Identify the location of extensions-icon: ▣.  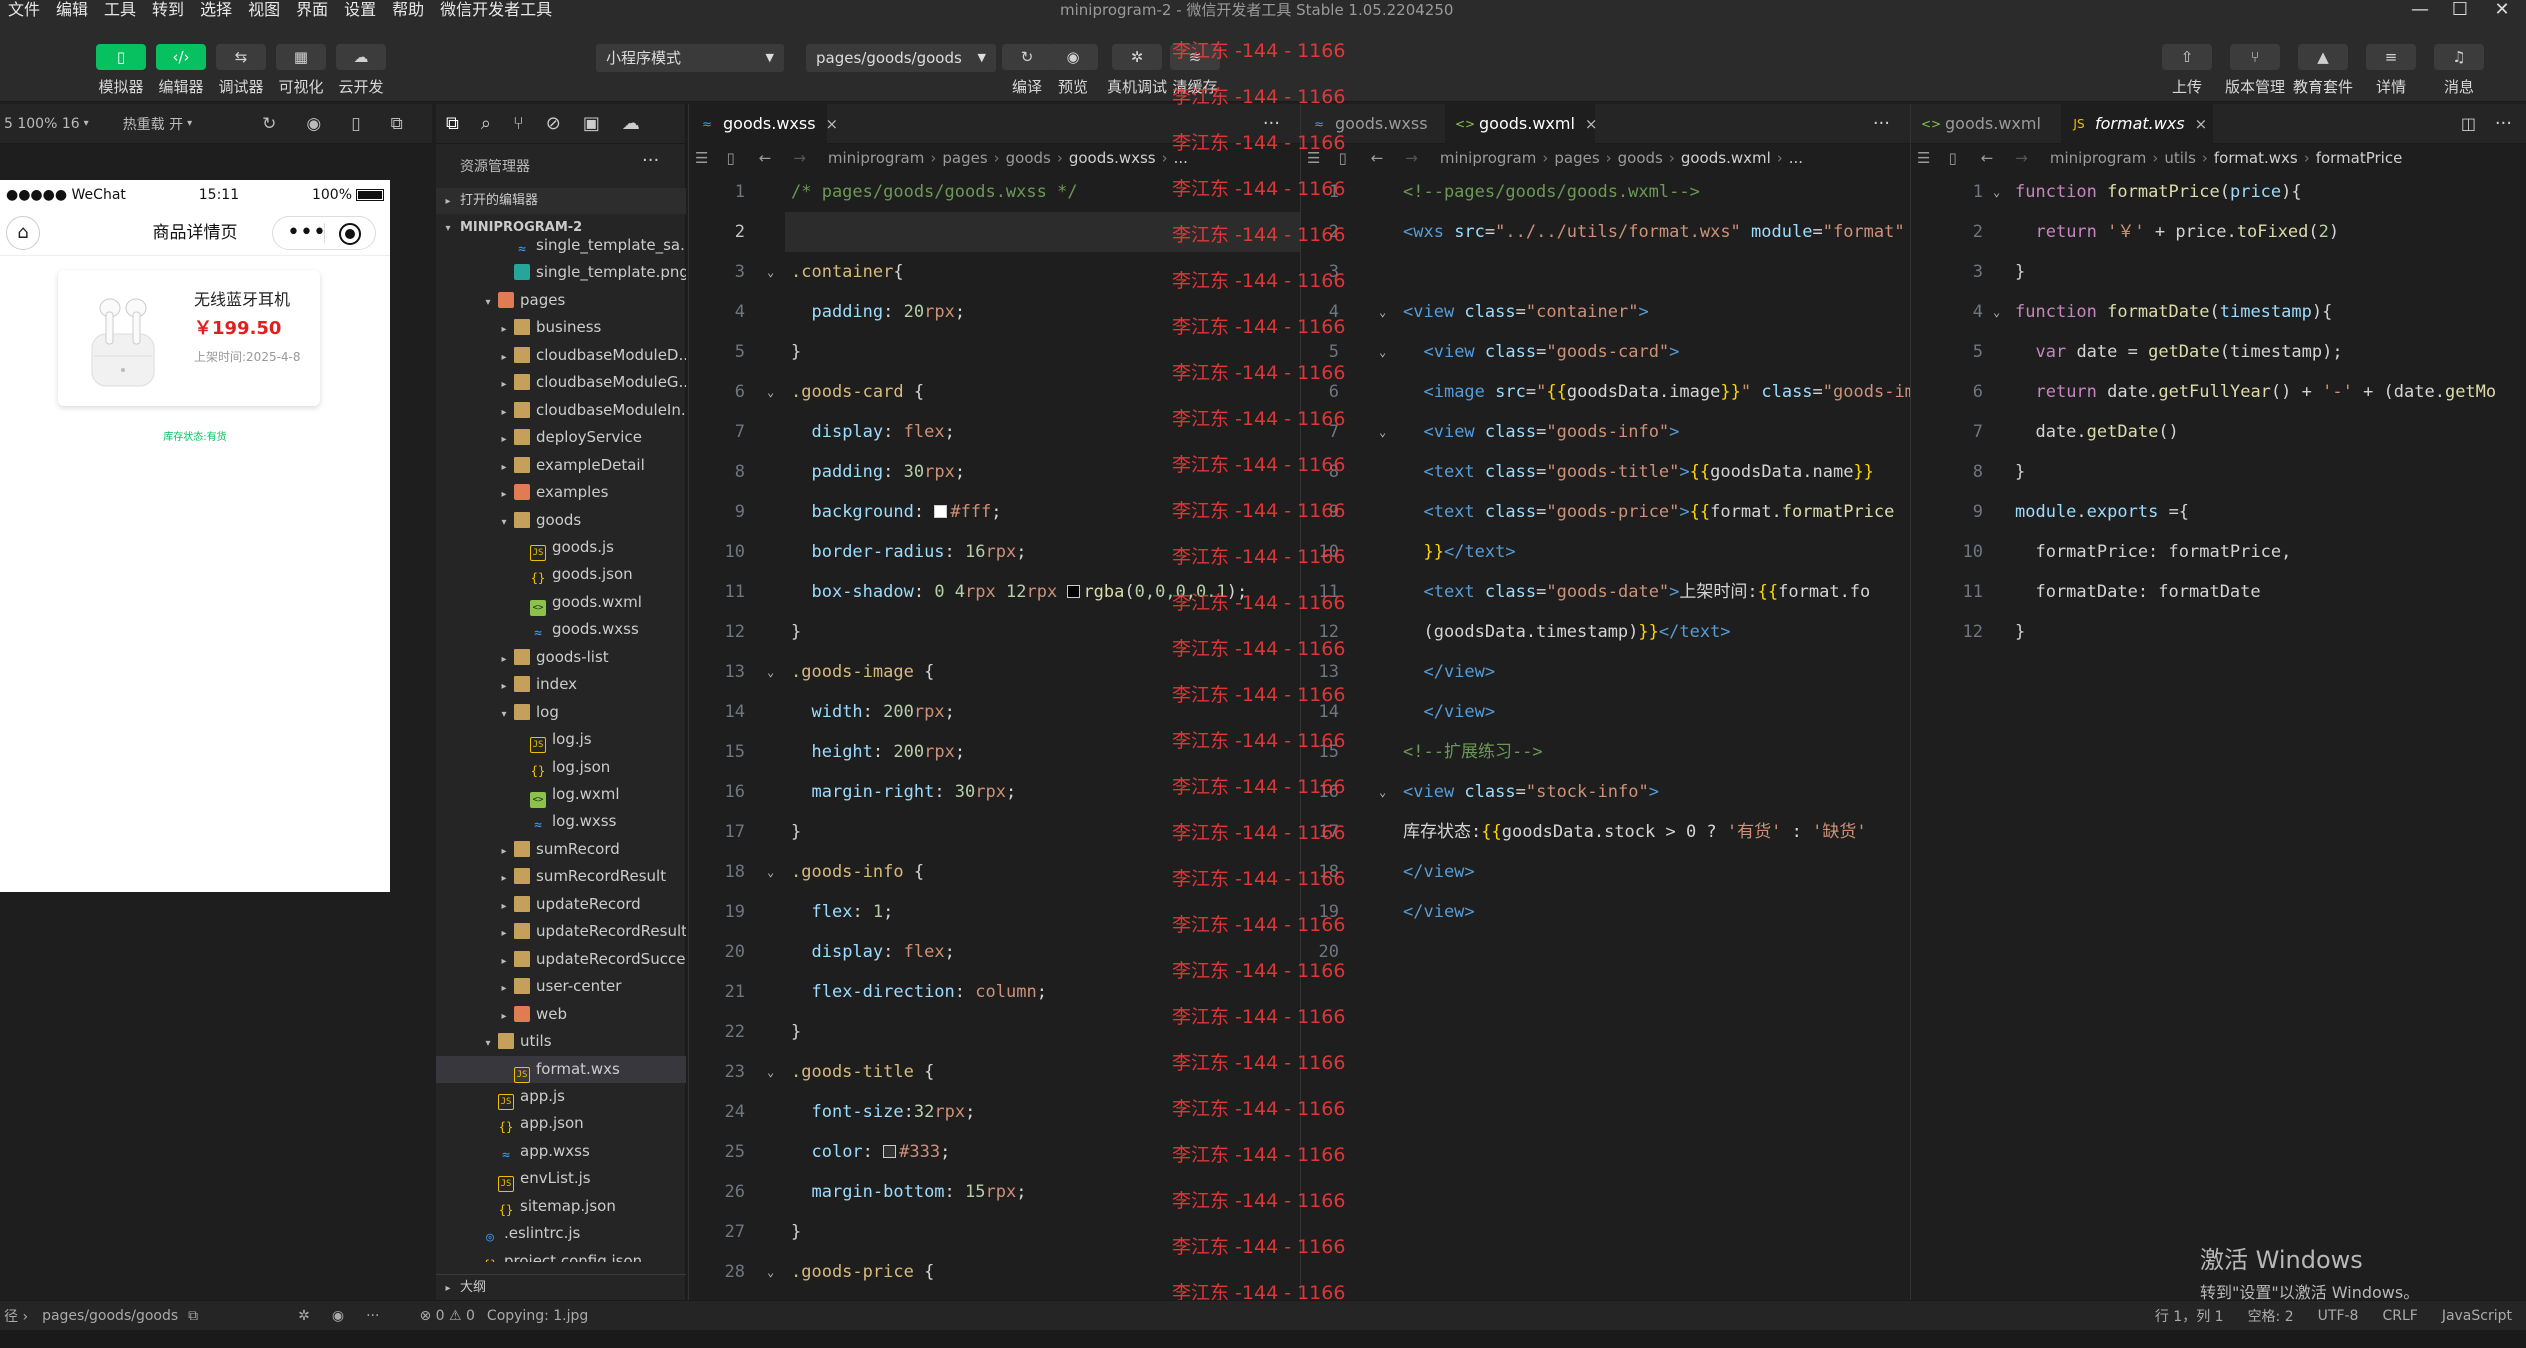
(591, 123).